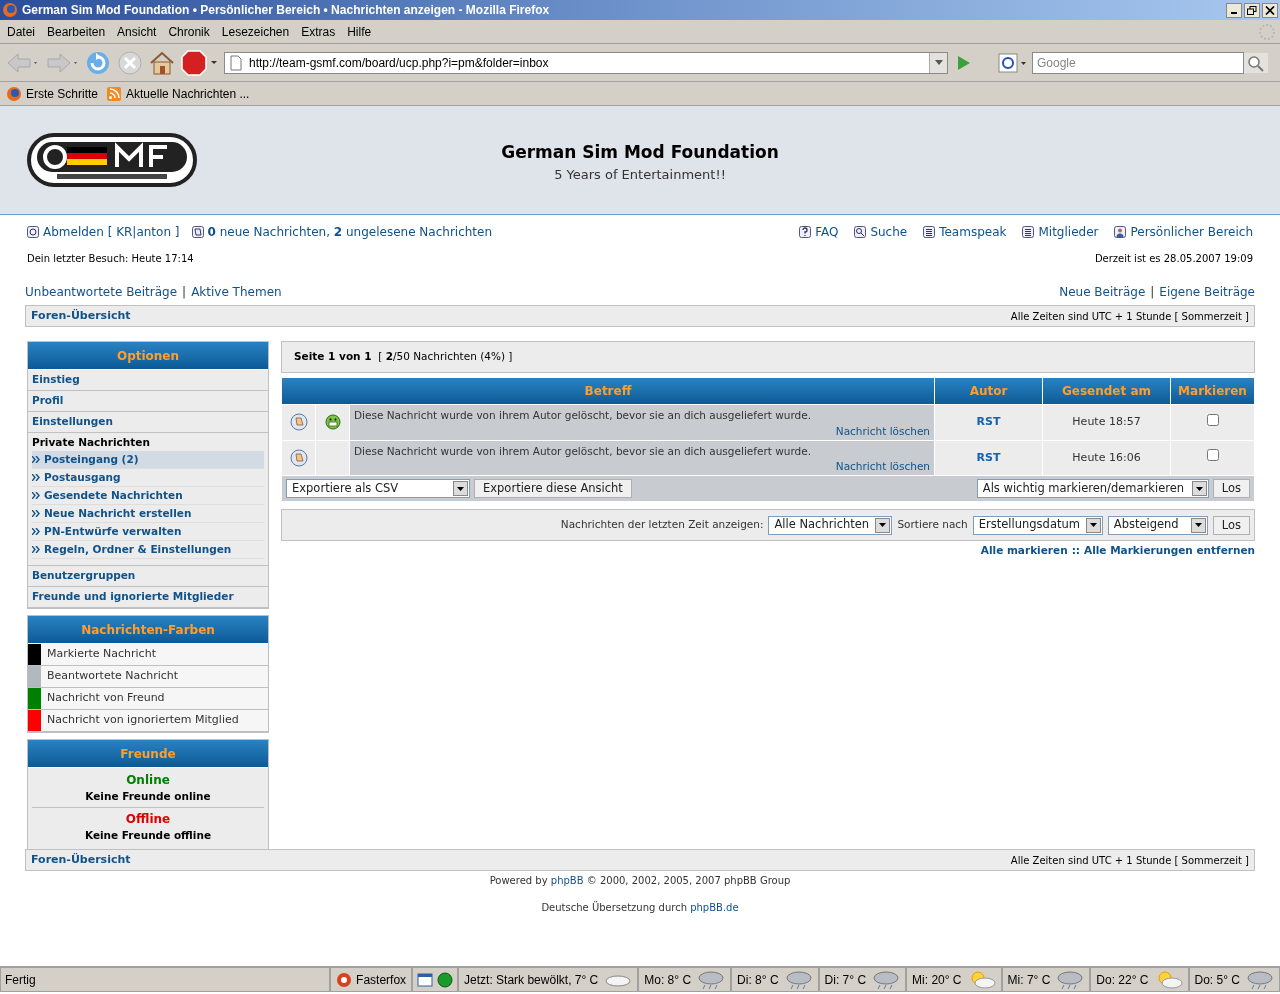 This screenshot has height=994, width=1280. I want to click on last-visit-text: Dein letzter Besuch: Heute 17:14, so click(110, 258).